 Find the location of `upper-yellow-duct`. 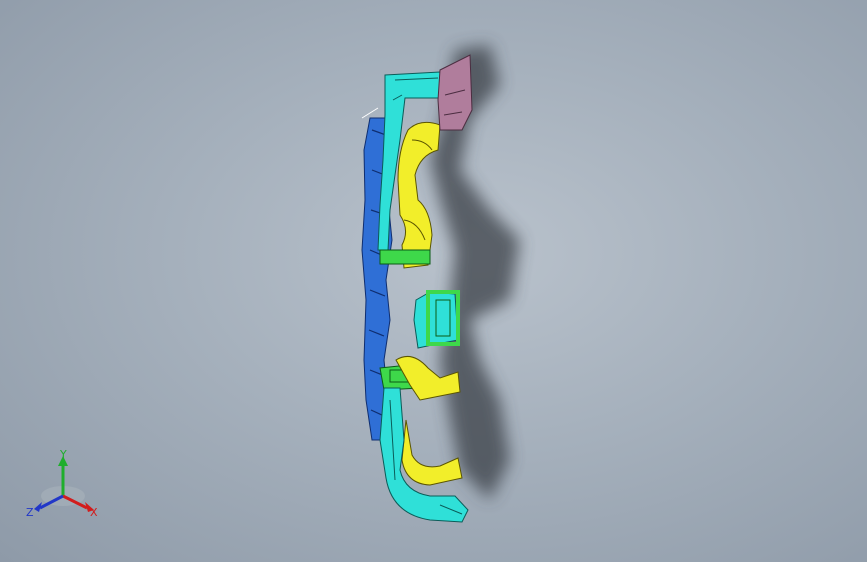

upper-yellow-duct is located at coordinates (419, 195).